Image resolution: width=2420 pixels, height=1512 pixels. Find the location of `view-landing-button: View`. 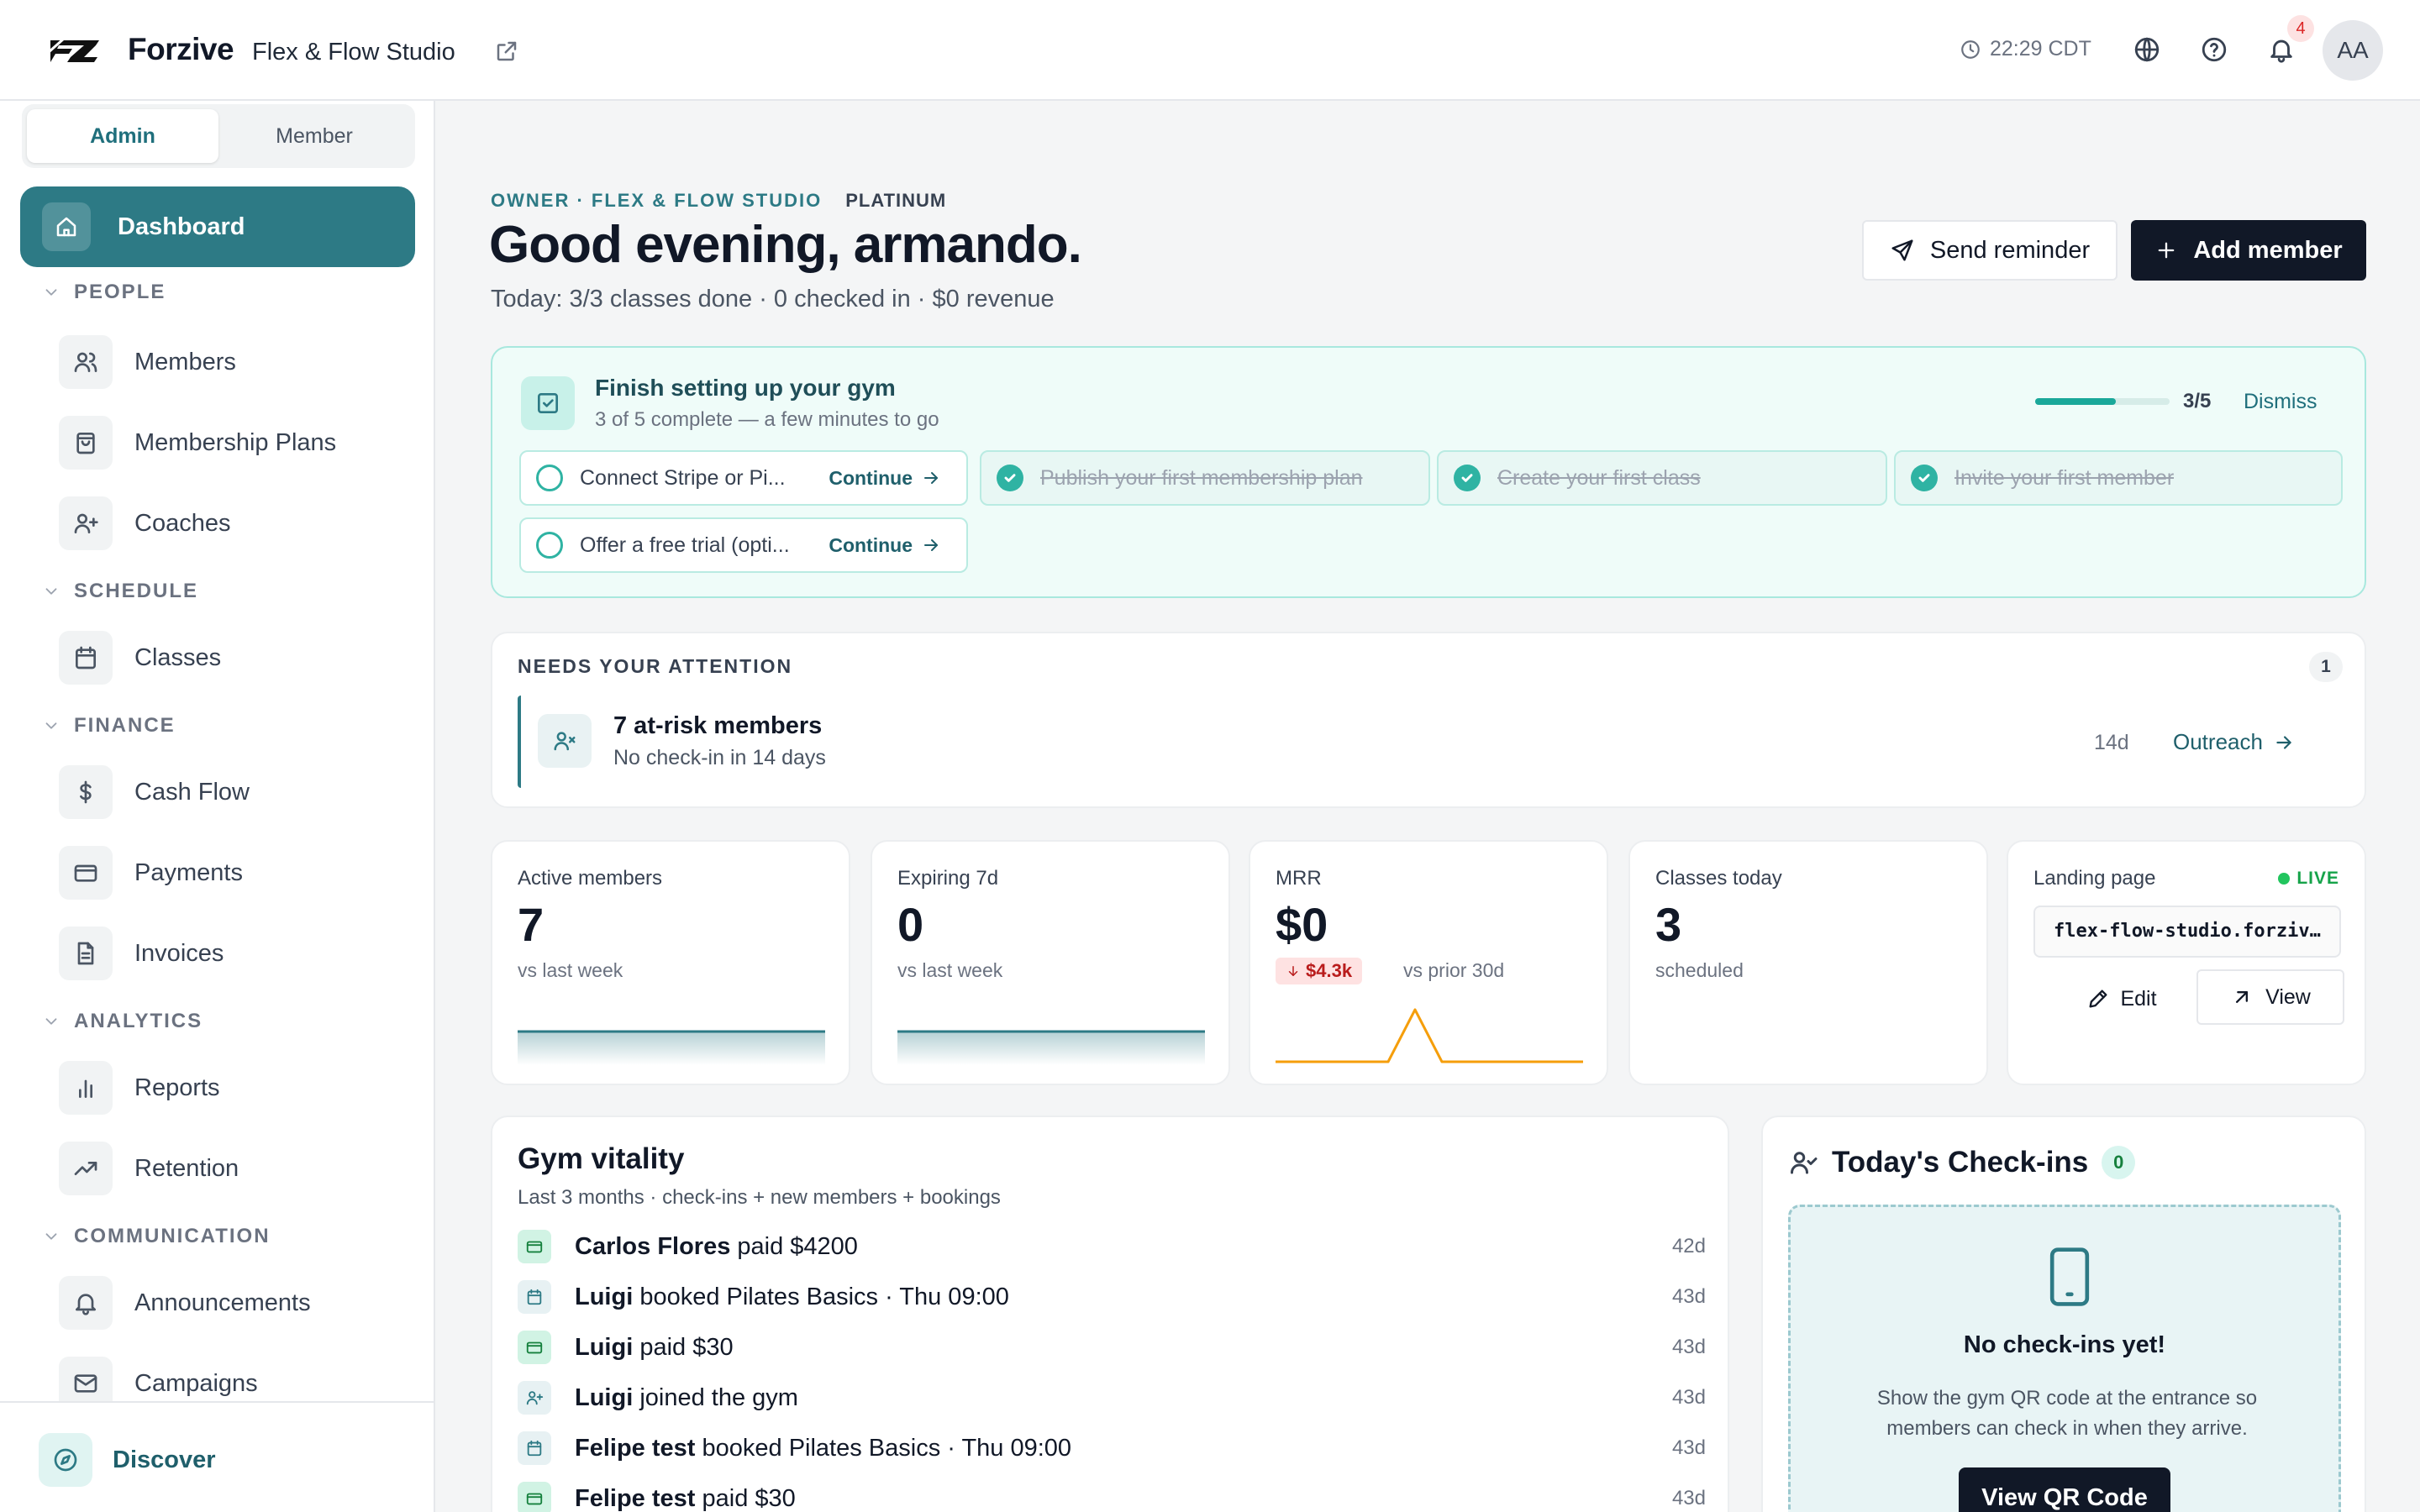

view-landing-button: View is located at coordinates (2270, 997).